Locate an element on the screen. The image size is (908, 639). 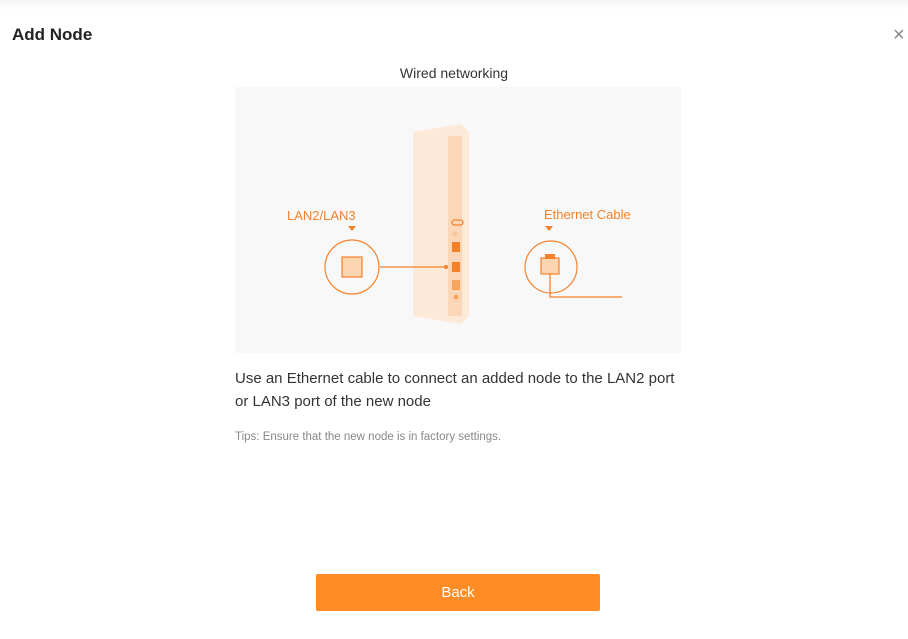
ethernet-plug-tab is located at coordinates (550, 256).